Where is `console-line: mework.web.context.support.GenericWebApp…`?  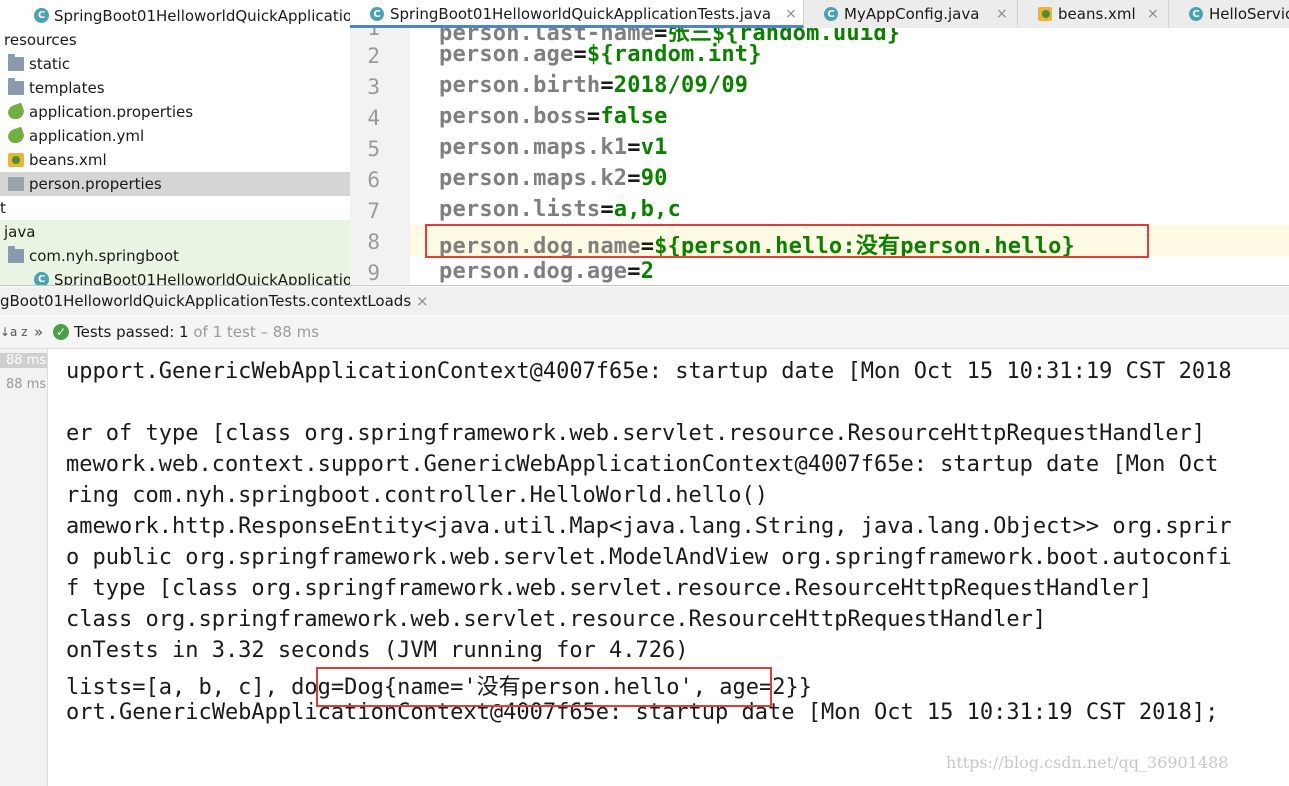
console-line: mework.web.context.support.GenericWebApp… is located at coordinates (642, 464).